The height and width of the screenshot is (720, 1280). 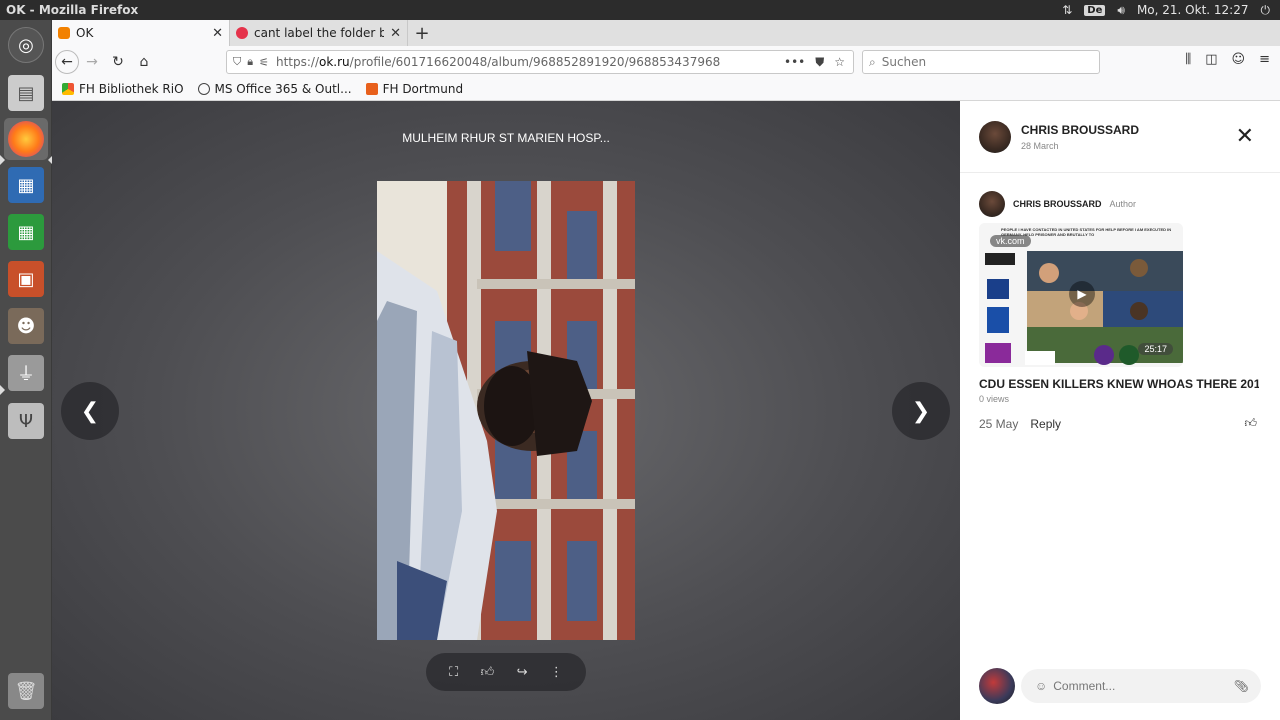 I want to click on next-photo-button: ❯, so click(x=921, y=411).